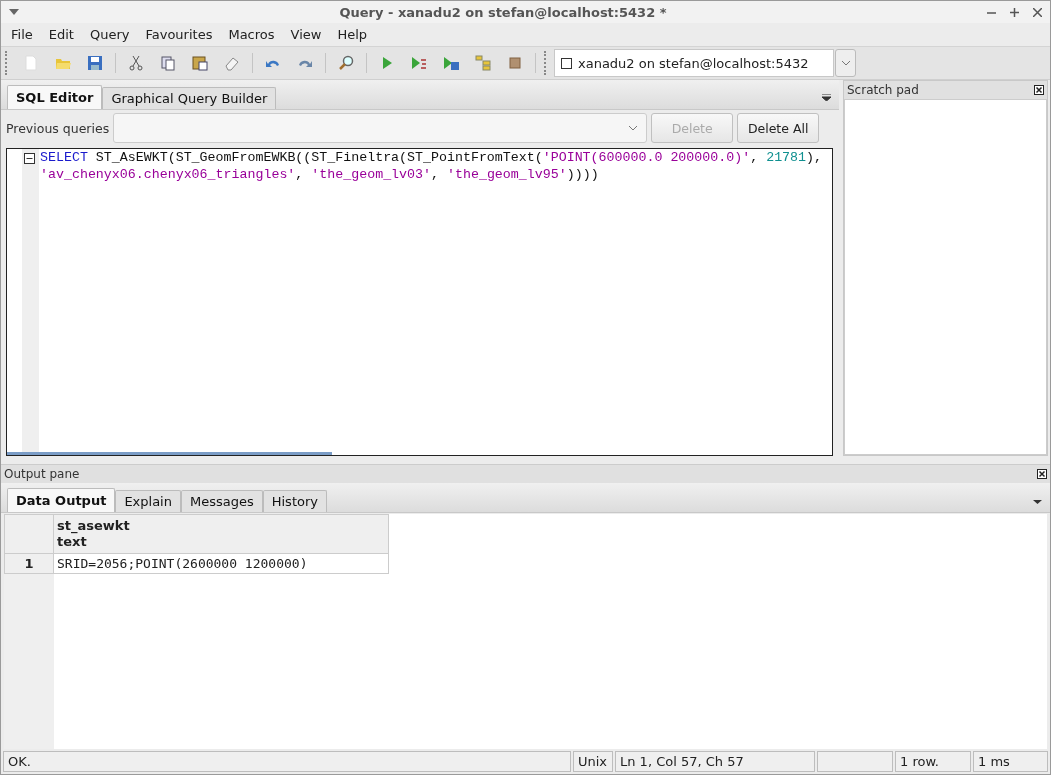  I want to click on play-chart-icon, so click(419, 63).